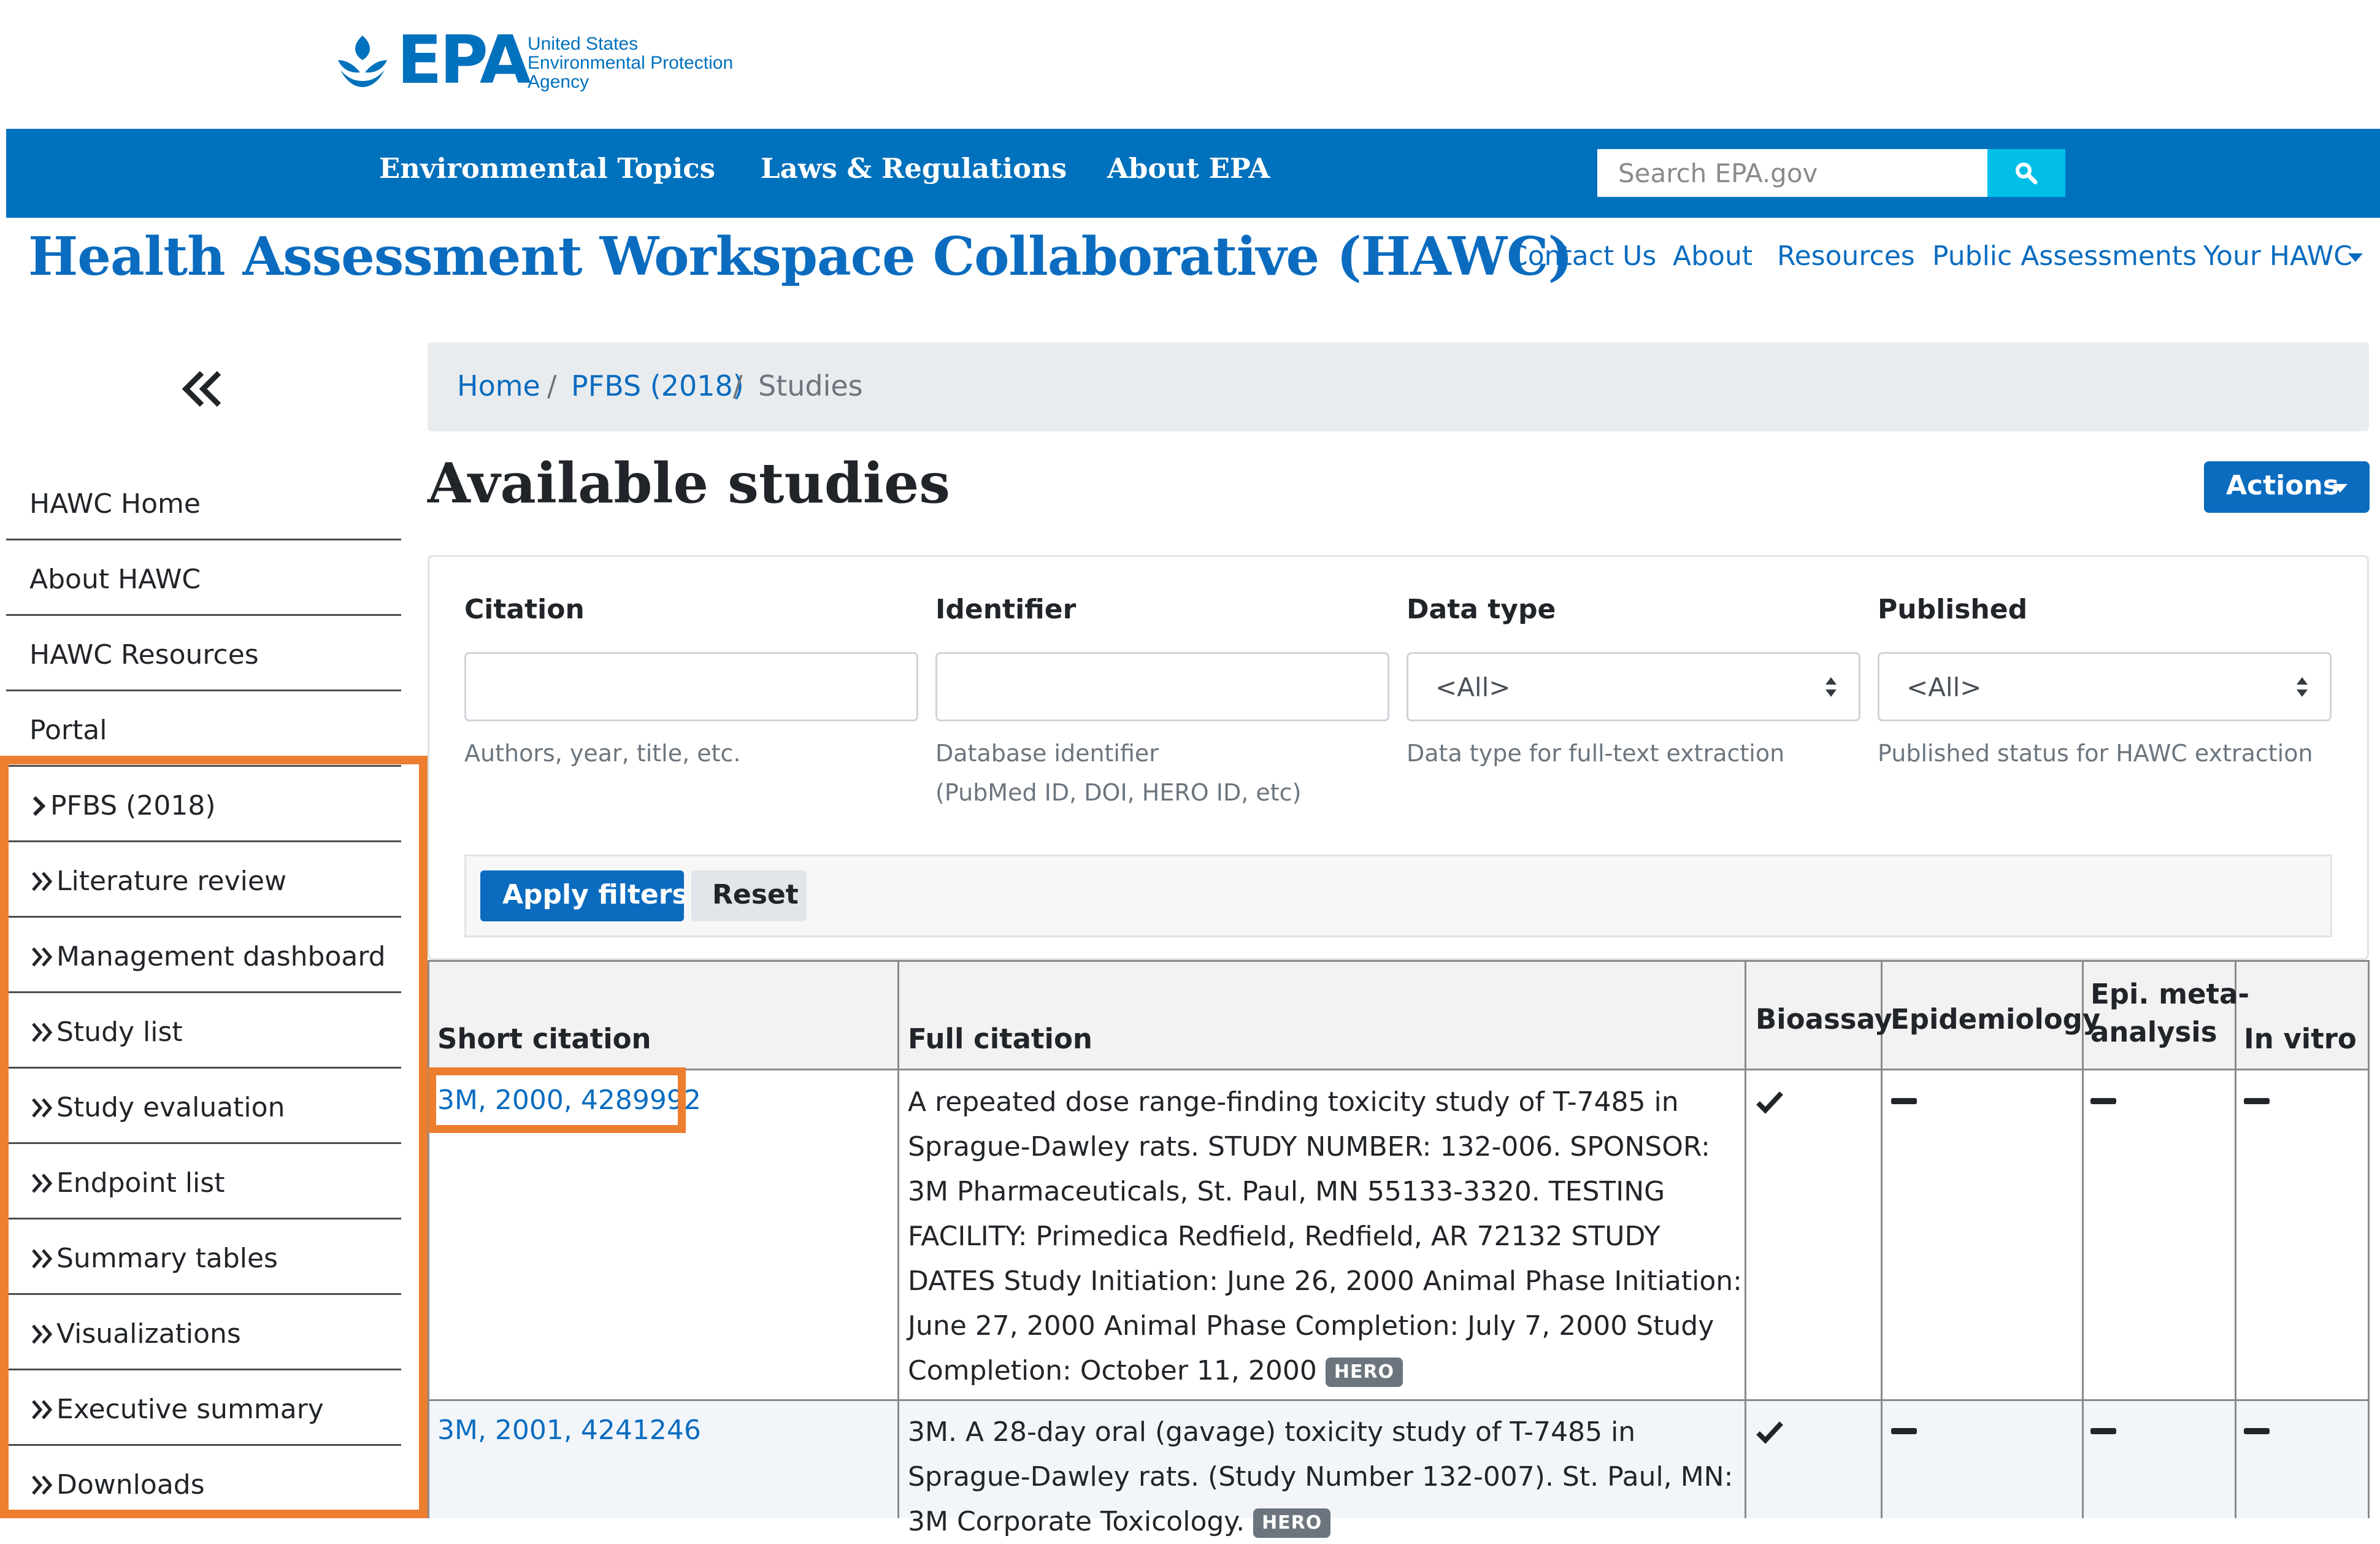 This screenshot has height=1544, width=2380. I want to click on link-contact-us: Contact Us, so click(1582, 256).